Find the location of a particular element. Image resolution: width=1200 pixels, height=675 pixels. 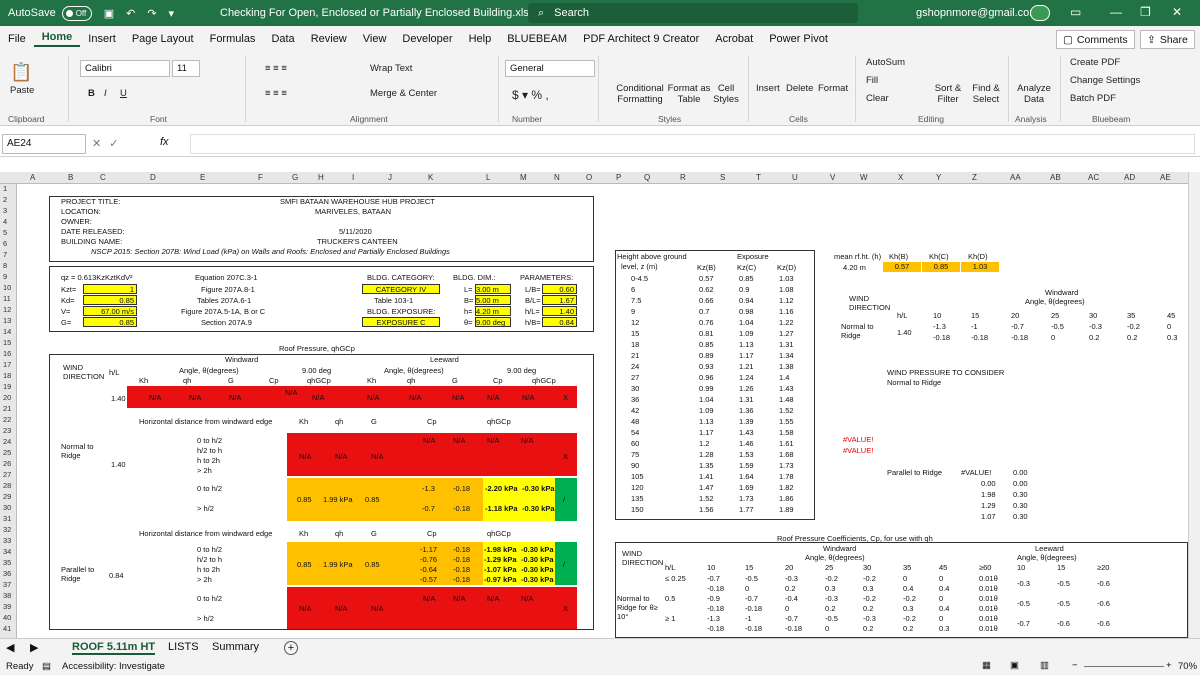

analyze-data-button: Analyze Data is located at coordinates (1034, 94).